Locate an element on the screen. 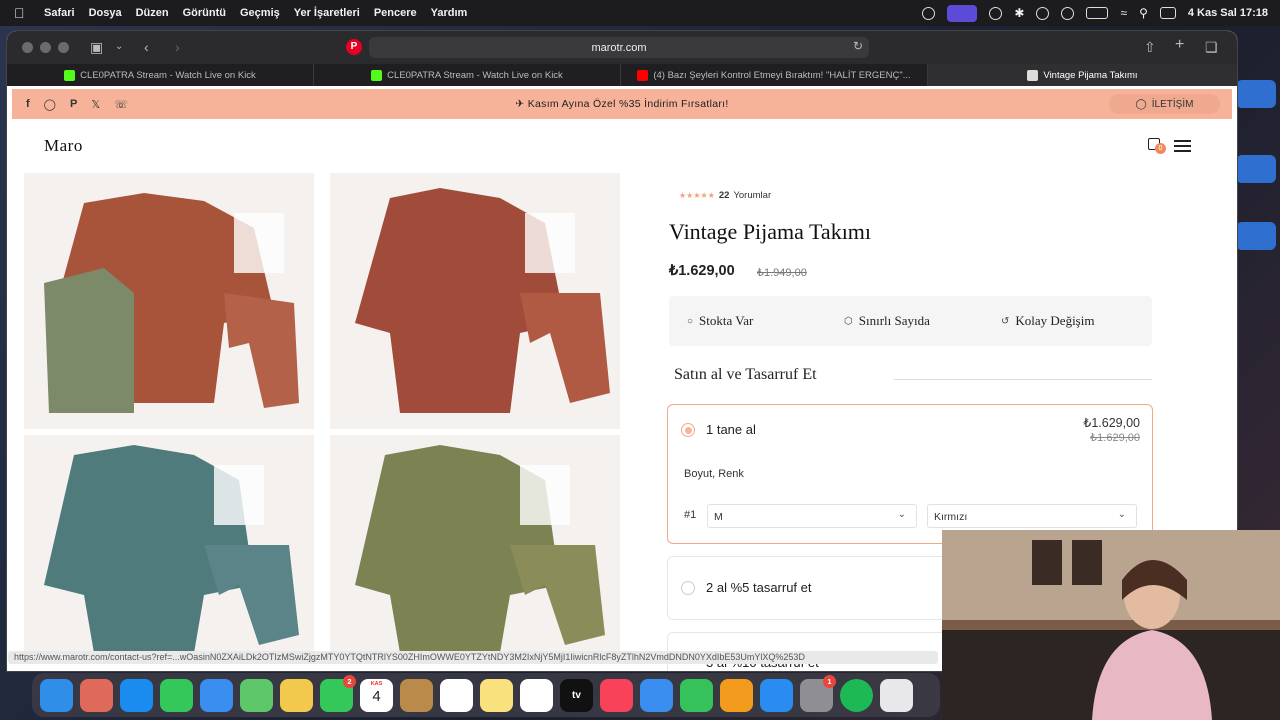 Image resolution: width=1280 pixels, height=720 pixels. finder-icon is located at coordinates (56, 695).